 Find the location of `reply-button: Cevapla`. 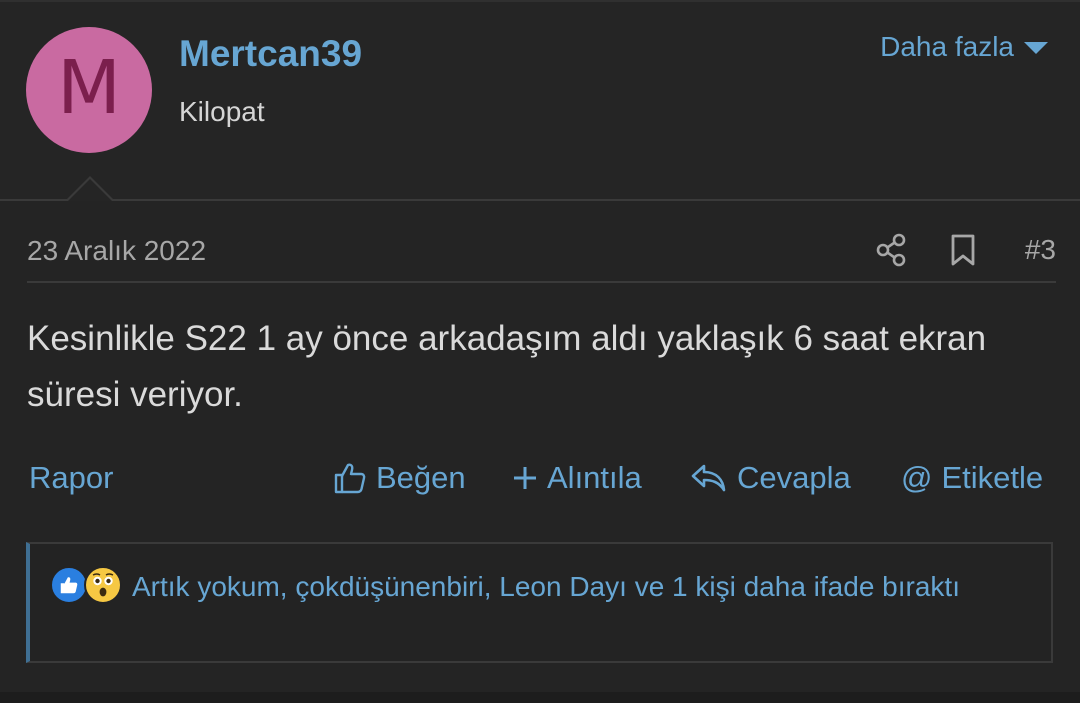

reply-button: Cevapla is located at coordinates (770, 478).